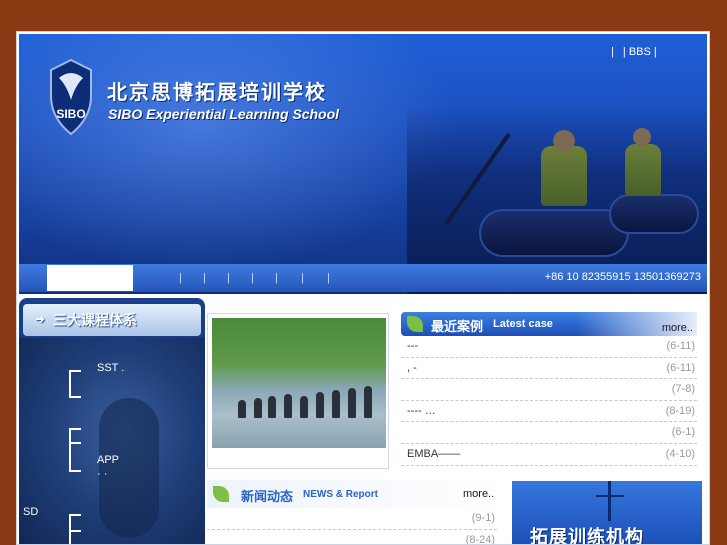 The image size is (727, 545). I want to click on news-panel: 新闻动态 NEWS & Report more.. (9-1) (8-24), so click(357, 512).